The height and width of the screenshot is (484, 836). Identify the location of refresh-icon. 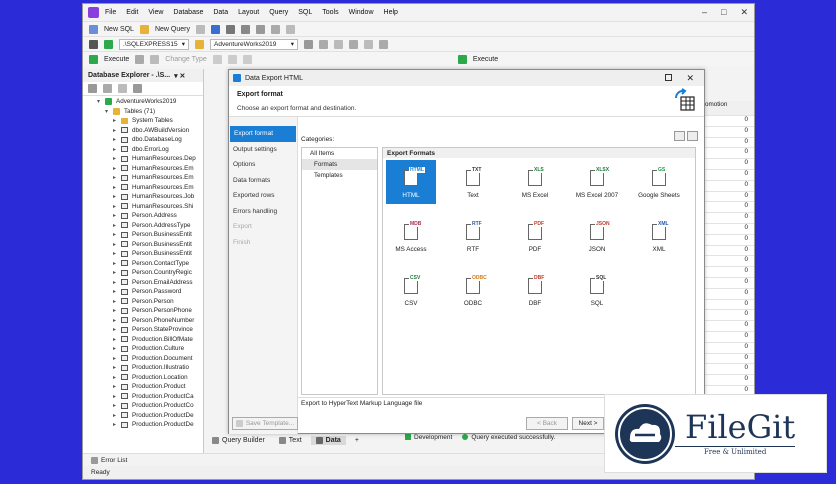
(140, 59).